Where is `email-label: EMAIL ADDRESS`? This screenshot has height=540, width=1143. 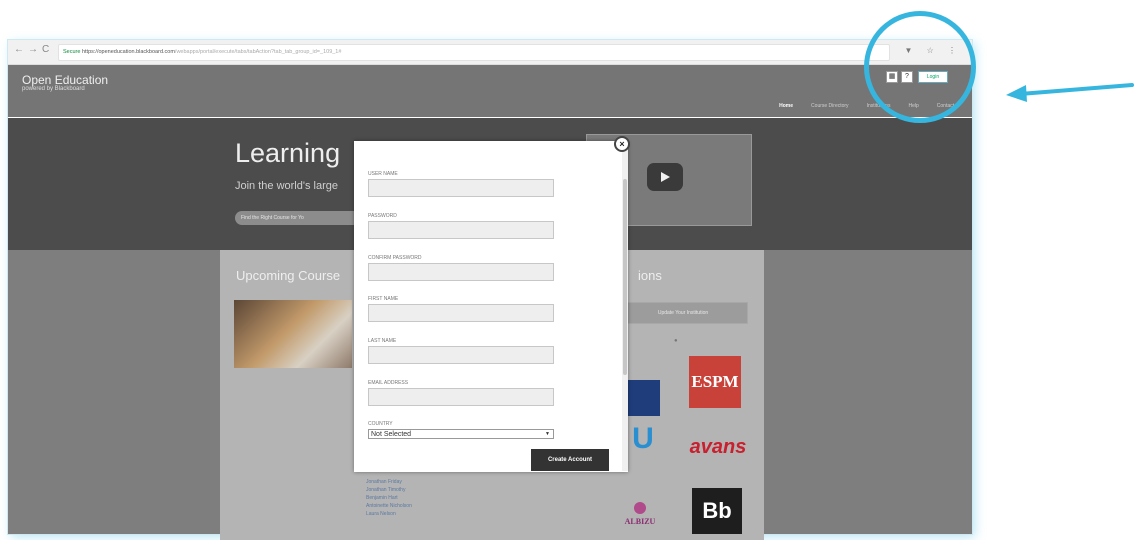
email-label: EMAIL ADDRESS is located at coordinates (388, 383).